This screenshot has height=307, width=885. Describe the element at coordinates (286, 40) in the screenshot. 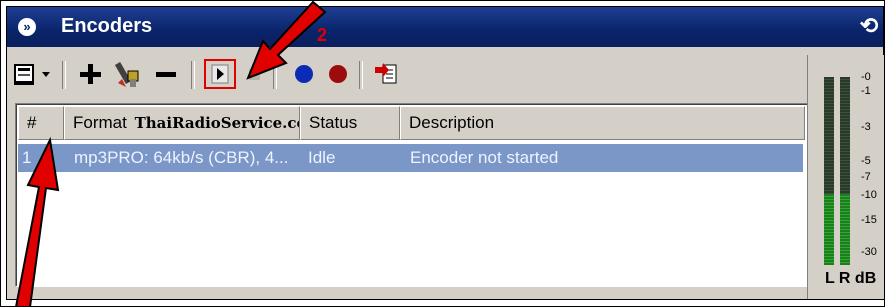

I see `annotation-arrow-start` at that location.